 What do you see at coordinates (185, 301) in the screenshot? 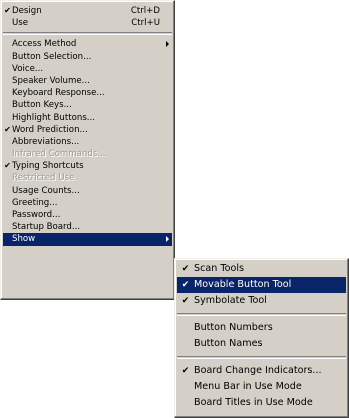
I see `symbolate-tool-check-icon: ✔` at bounding box center [185, 301].